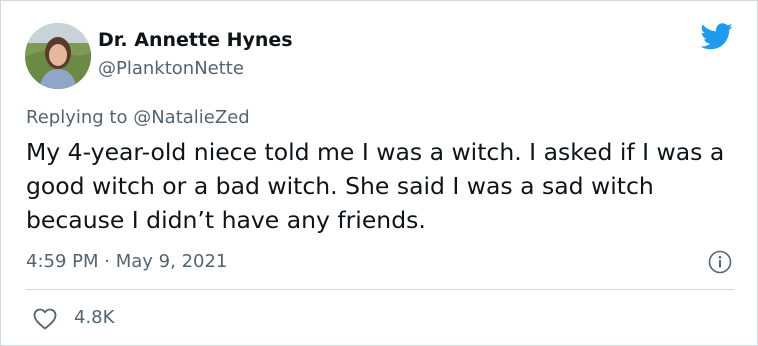 The height and width of the screenshot is (346, 758). I want to click on twitter-bird-icon, so click(717, 36).